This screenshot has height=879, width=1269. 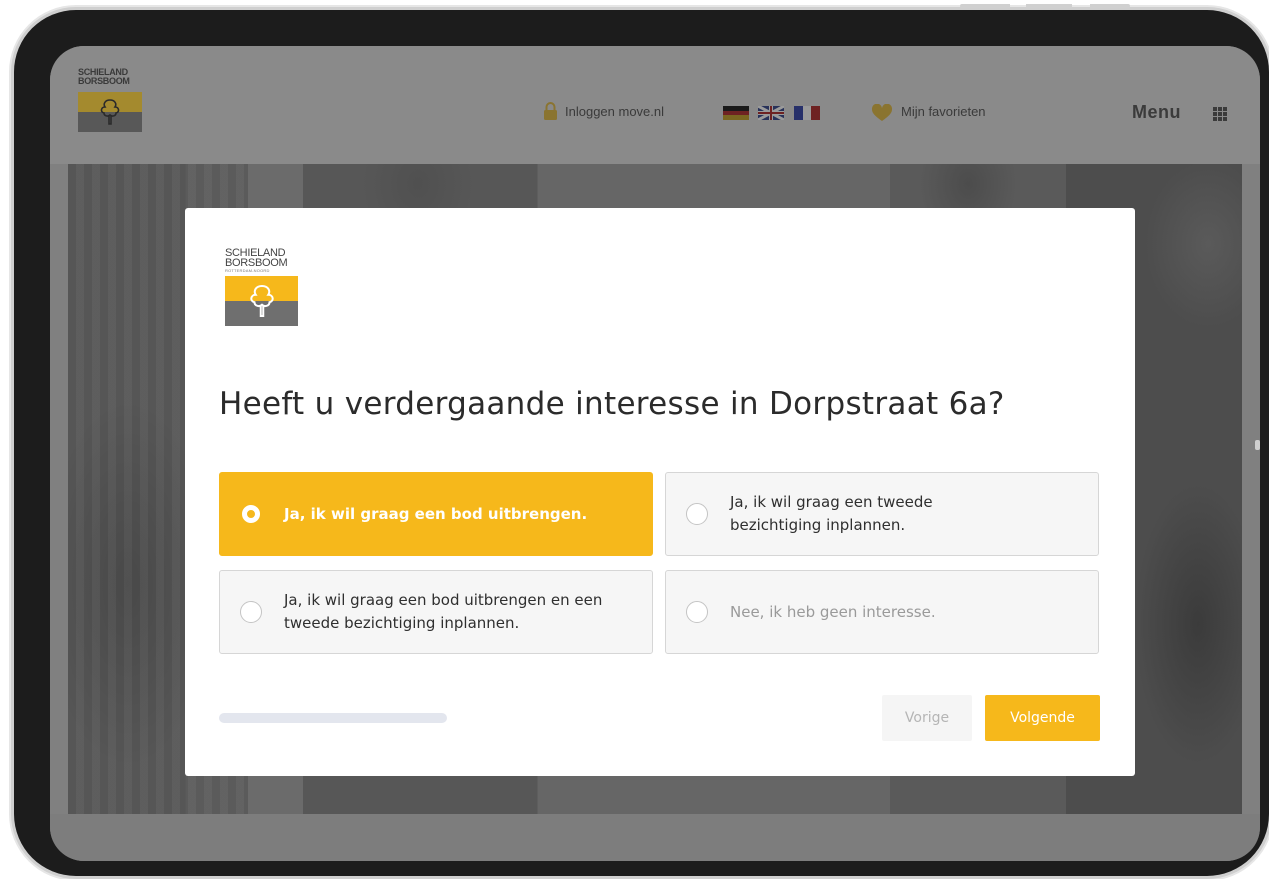 What do you see at coordinates (550, 111) in the screenshot?
I see `lock-icon` at bounding box center [550, 111].